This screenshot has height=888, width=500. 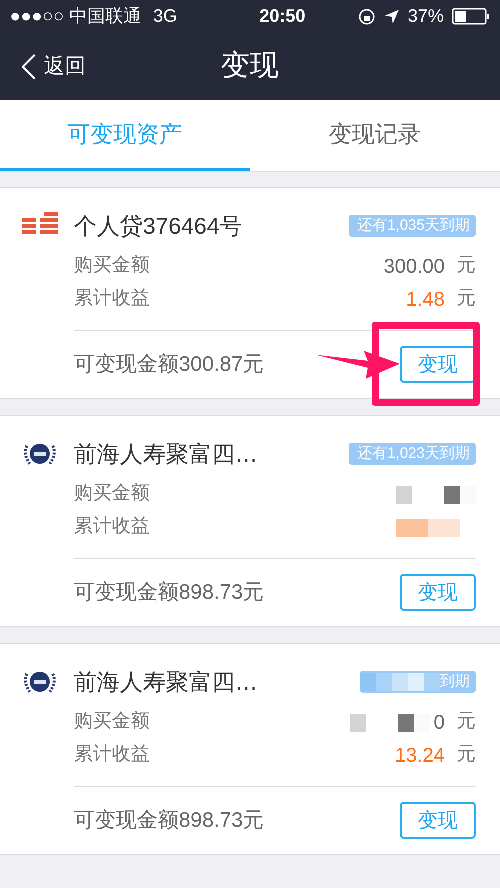 I want to click on amount-value: 1.48, so click(x=425, y=300).